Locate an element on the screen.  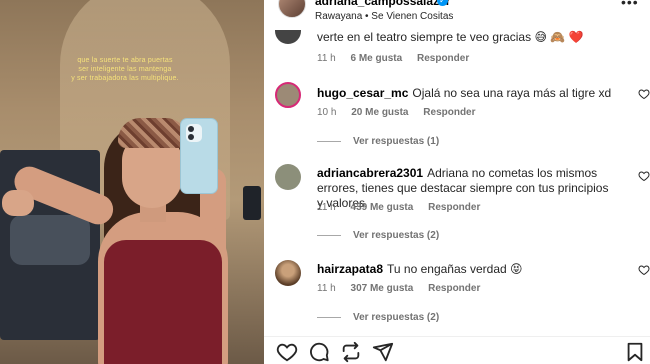
comment-meta: 11 h 6 Me gusta Responder is located at coordinates (399, 58).